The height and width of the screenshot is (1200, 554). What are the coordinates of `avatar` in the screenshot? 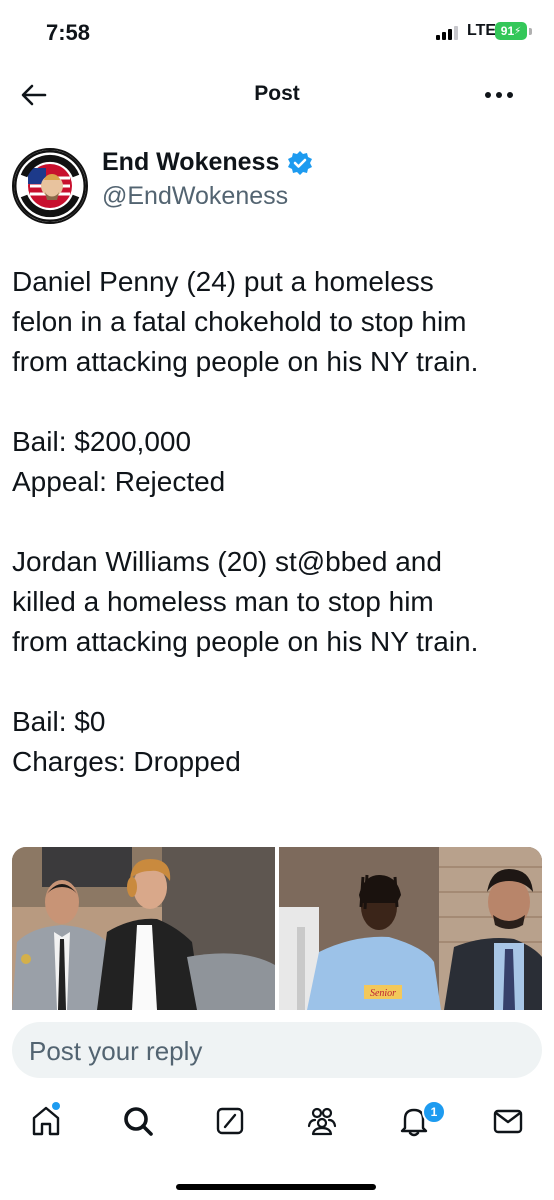 It's located at (50, 186).